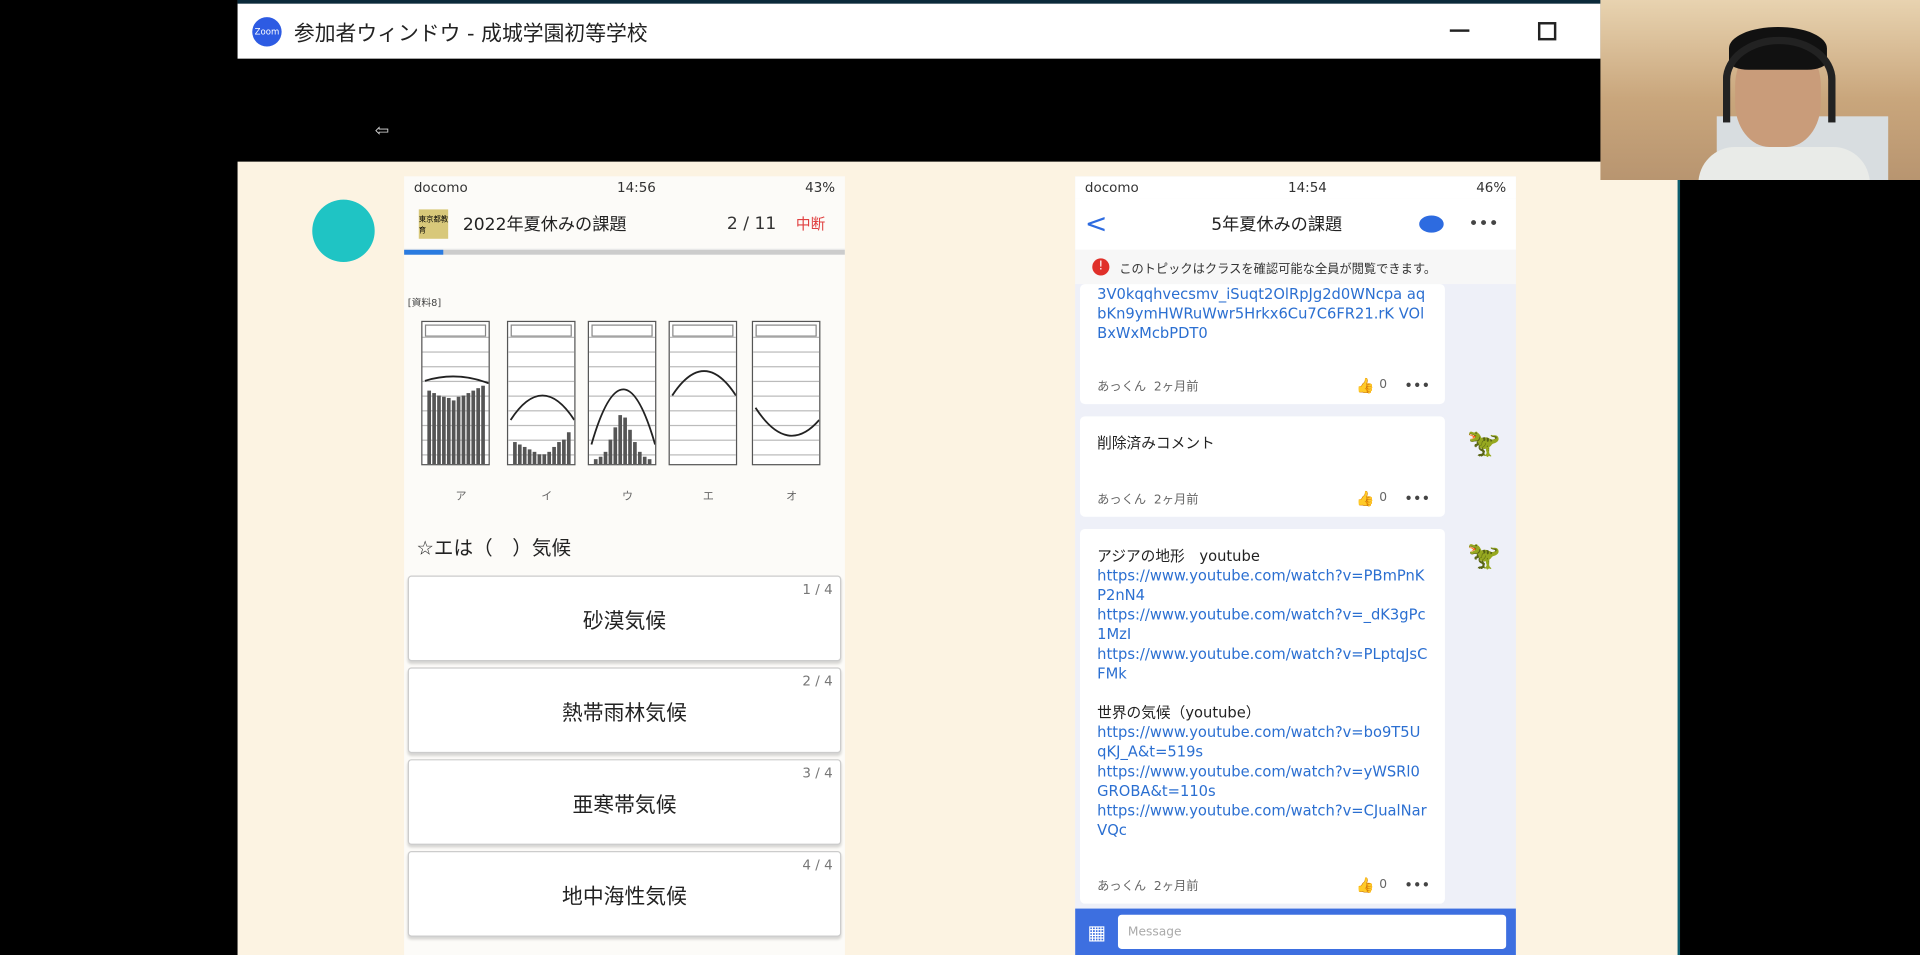 The height and width of the screenshot is (955, 1920). I want to click on post-2: 削除済みコメント あっくん 2ヶ月前 👍 0 •••, so click(1262, 466).